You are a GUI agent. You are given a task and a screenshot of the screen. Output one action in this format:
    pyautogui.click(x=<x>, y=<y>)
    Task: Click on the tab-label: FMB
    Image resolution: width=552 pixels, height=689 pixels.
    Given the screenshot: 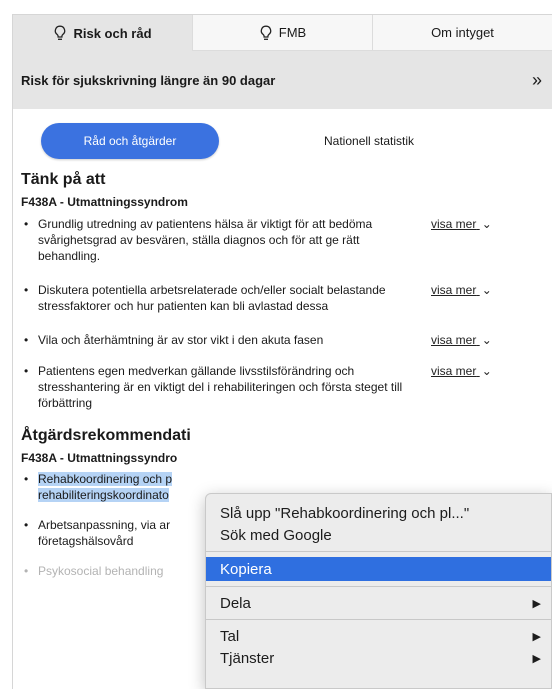 What is the action you would take?
    pyautogui.click(x=292, y=32)
    